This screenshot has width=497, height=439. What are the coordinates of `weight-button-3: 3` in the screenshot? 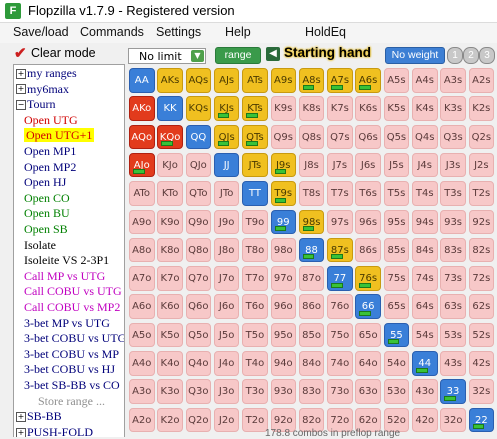 It's located at (487, 55).